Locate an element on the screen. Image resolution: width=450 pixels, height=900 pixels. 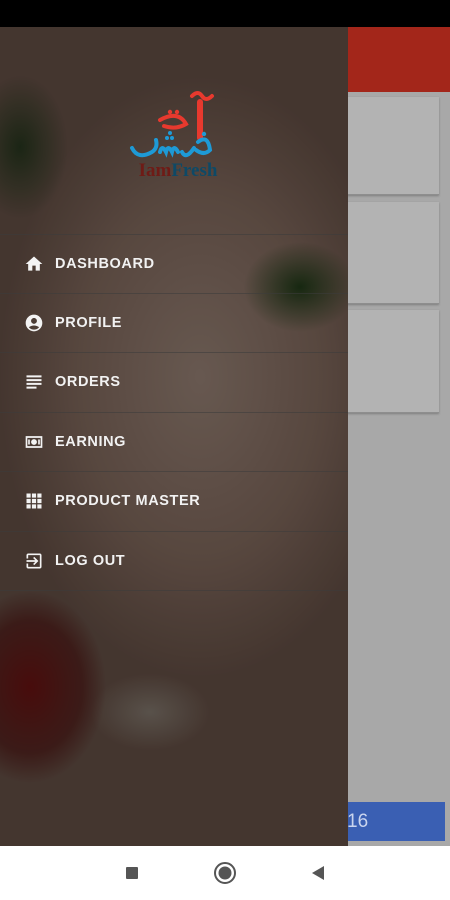
menu-item-log-out: LOG OUT is located at coordinates (174, 561).